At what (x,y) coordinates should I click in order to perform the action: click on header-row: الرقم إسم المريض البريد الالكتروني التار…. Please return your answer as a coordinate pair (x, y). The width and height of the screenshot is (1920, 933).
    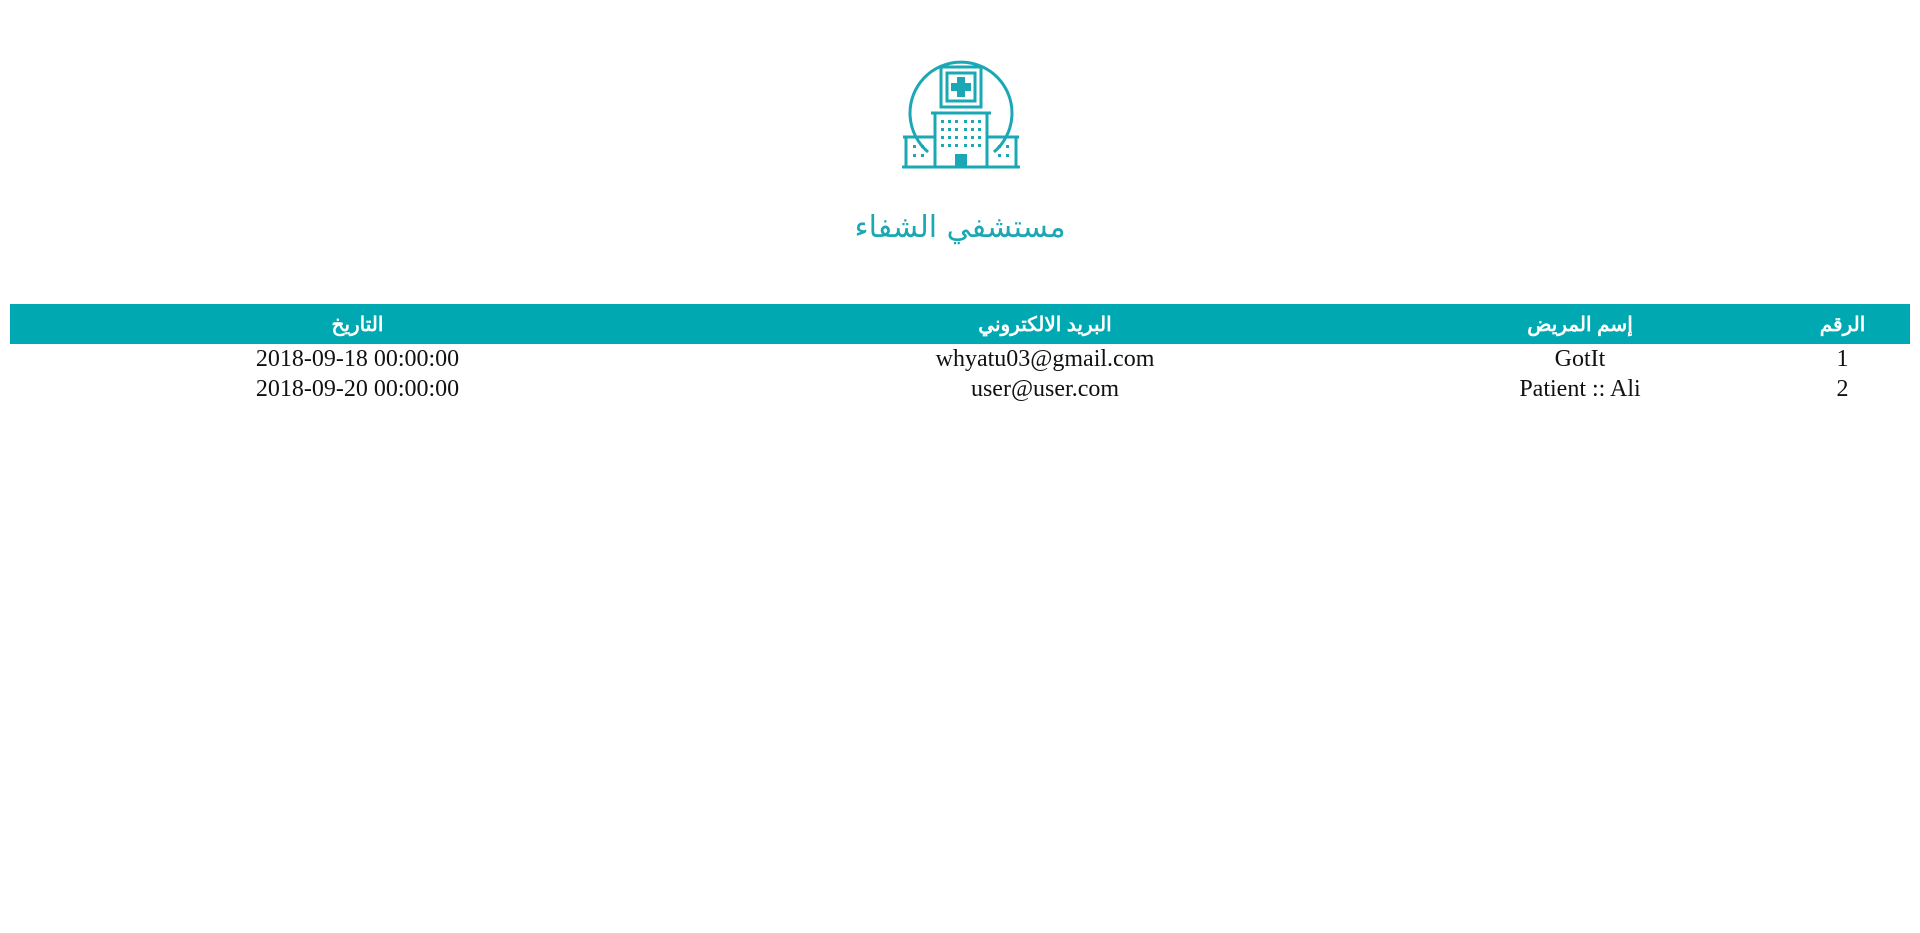
    Looking at the image, I should click on (960, 324).